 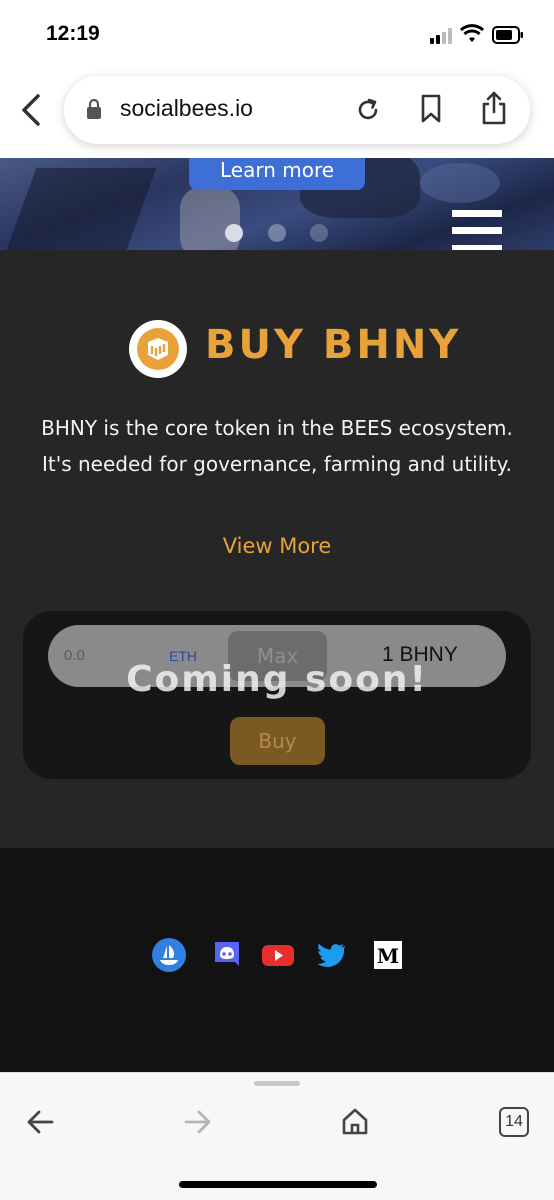 I want to click on browser-address-bar: socialbees.io, so click(x=277, y=114).